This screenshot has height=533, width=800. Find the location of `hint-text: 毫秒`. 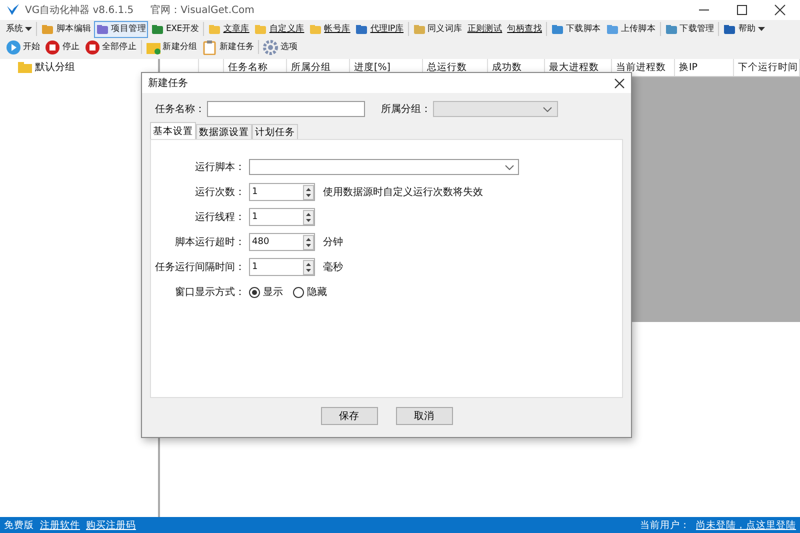

hint-text: 毫秒 is located at coordinates (333, 267).